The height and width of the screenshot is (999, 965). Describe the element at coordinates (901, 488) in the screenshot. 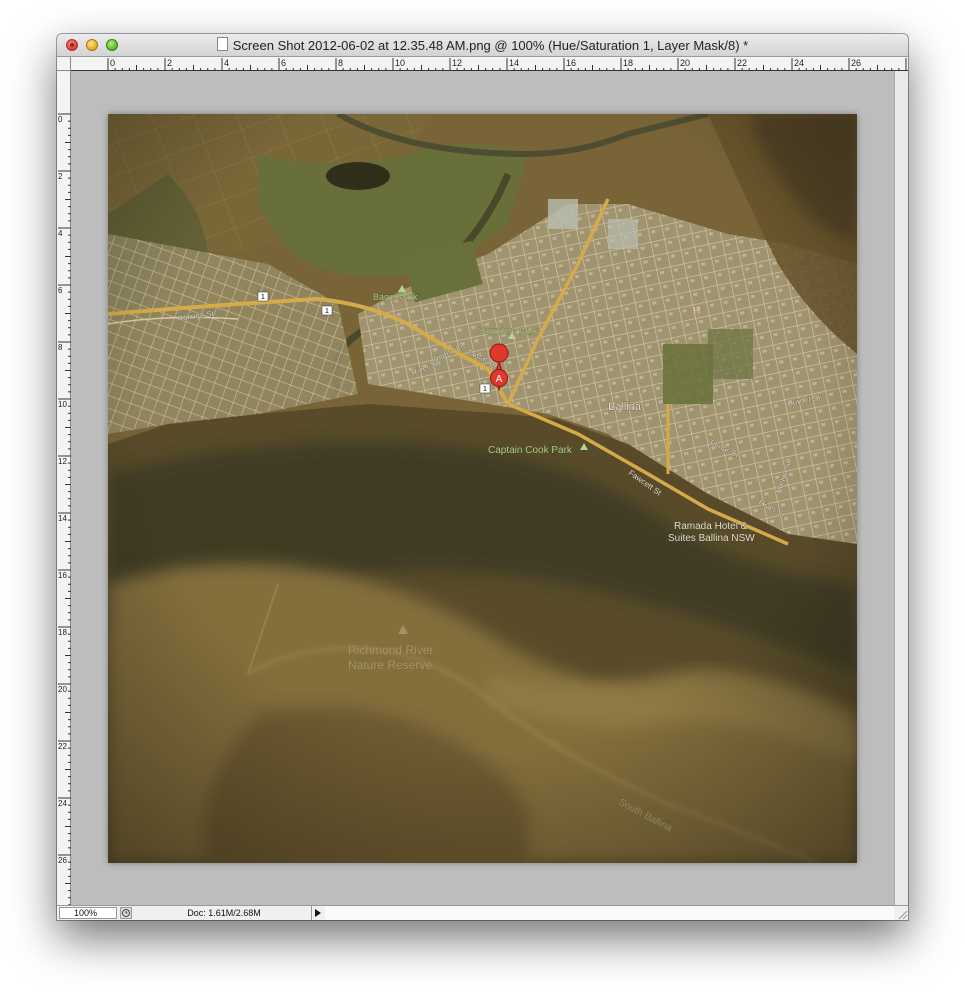

I see `vertical-scrollbar` at that location.